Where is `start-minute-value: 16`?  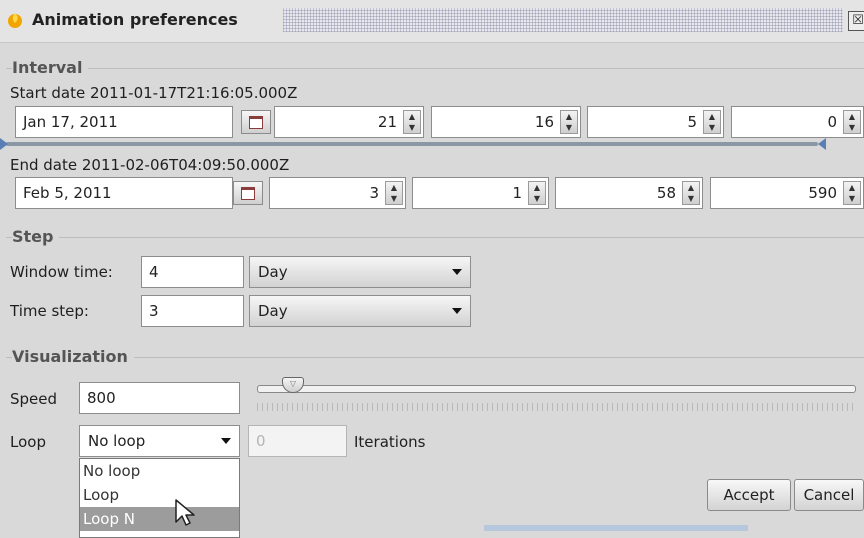 start-minute-value: 16 is located at coordinates (544, 122).